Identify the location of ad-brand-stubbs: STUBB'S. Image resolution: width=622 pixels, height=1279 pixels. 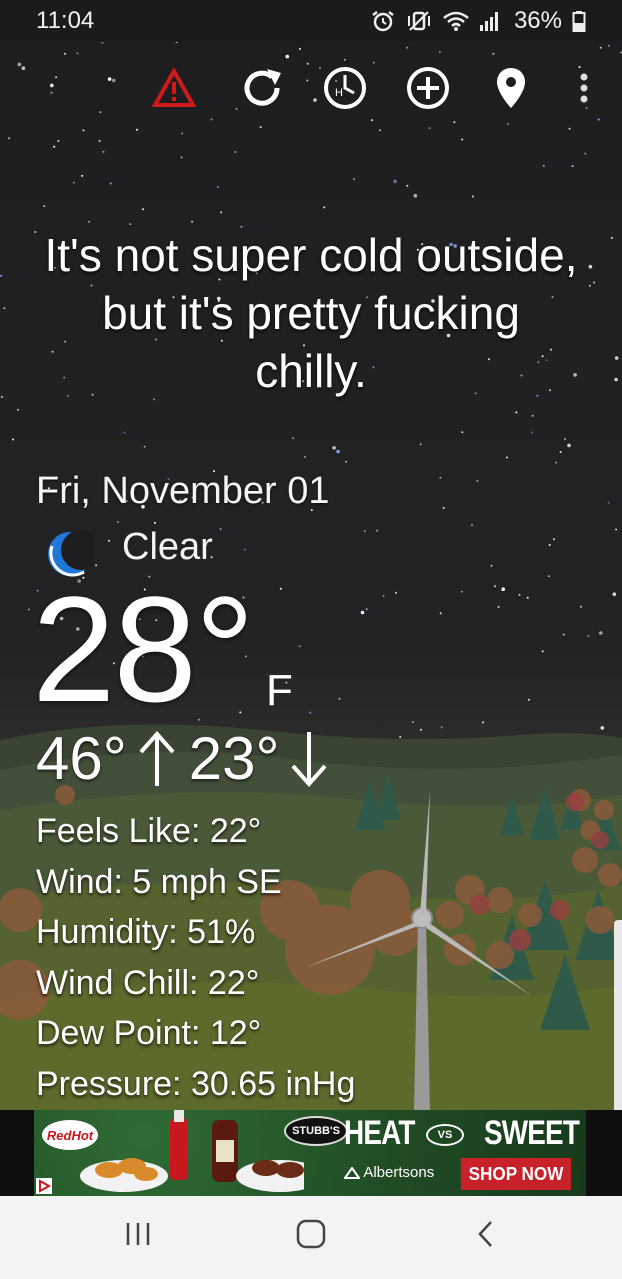
(316, 1131).